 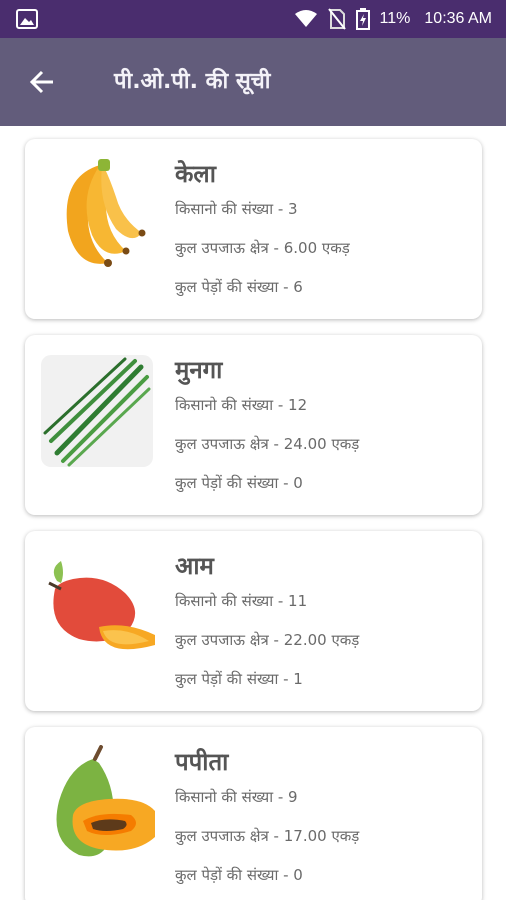 What do you see at coordinates (97, 411) in the screenshot?
I see `drumstick-icon` at bounding box center [97, 411].